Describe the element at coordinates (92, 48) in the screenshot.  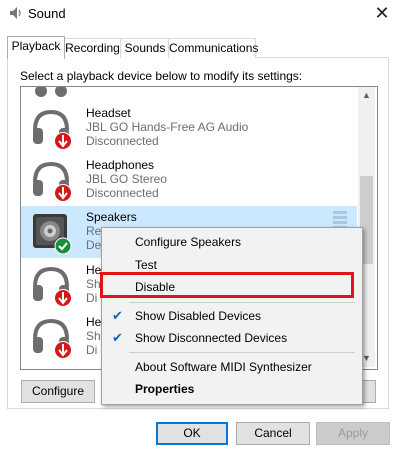
I see `tab-recording: Recording` at that location.